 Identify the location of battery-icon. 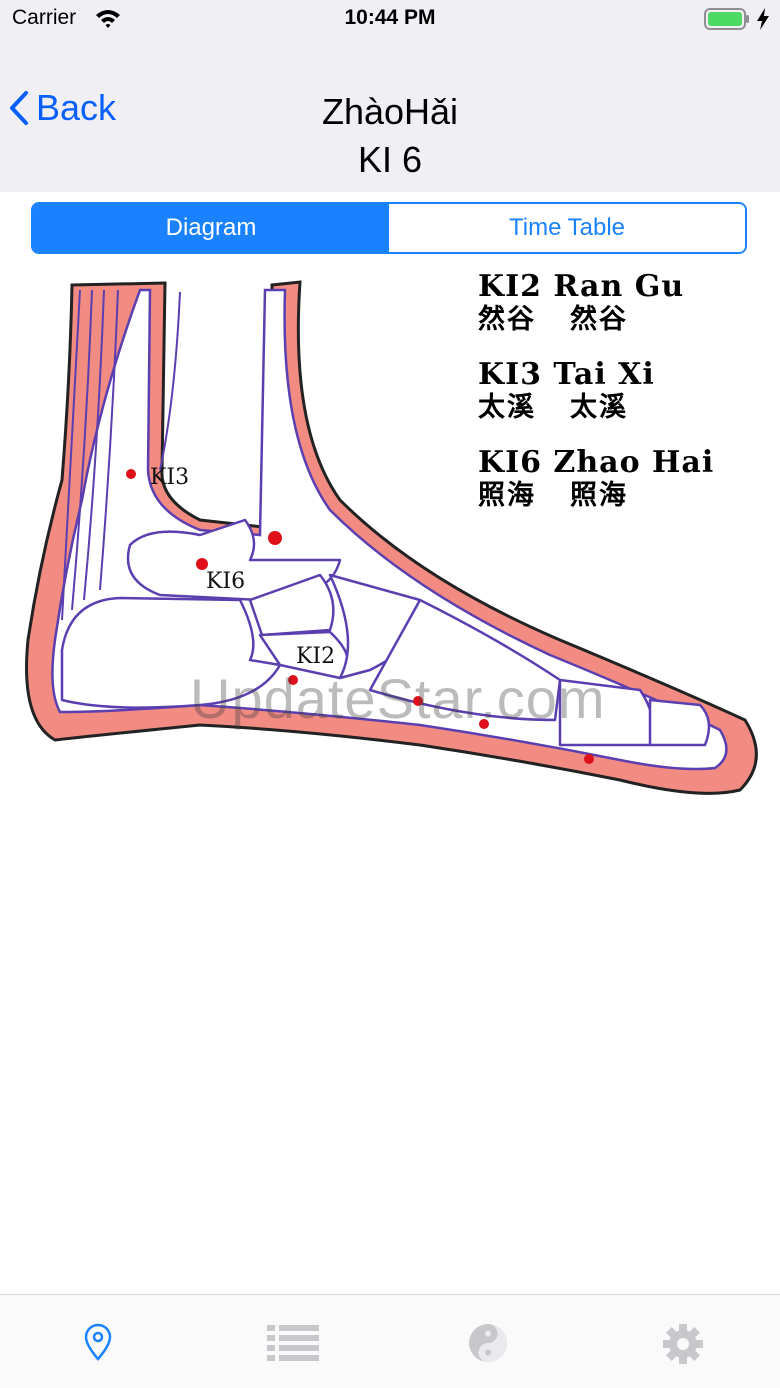
(727, 21).